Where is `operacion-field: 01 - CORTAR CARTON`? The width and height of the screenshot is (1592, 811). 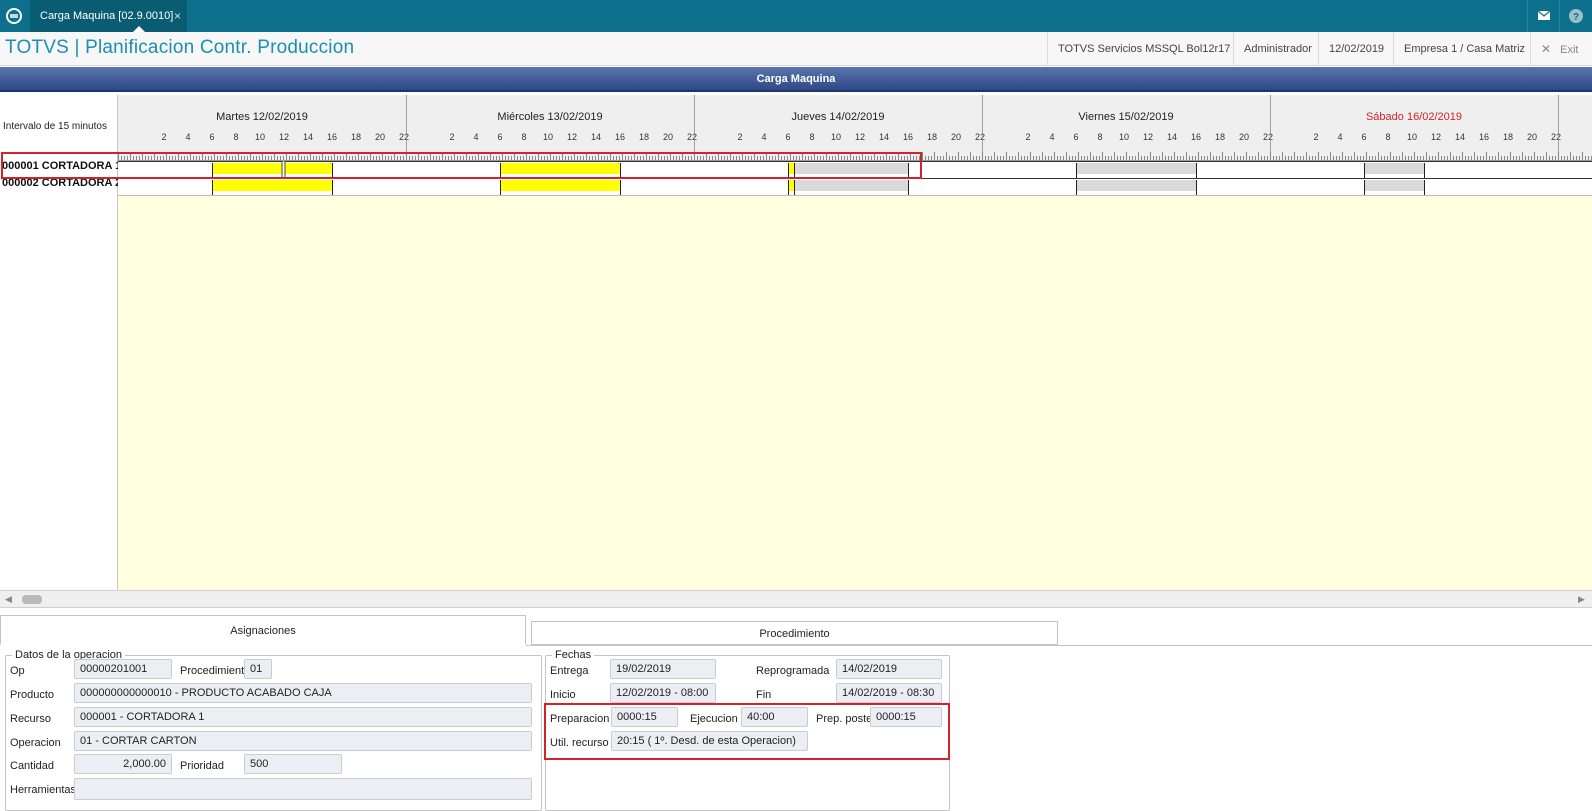
operacion-field: 01 - CORTAR CARTON is located at coordinates (303, 741).